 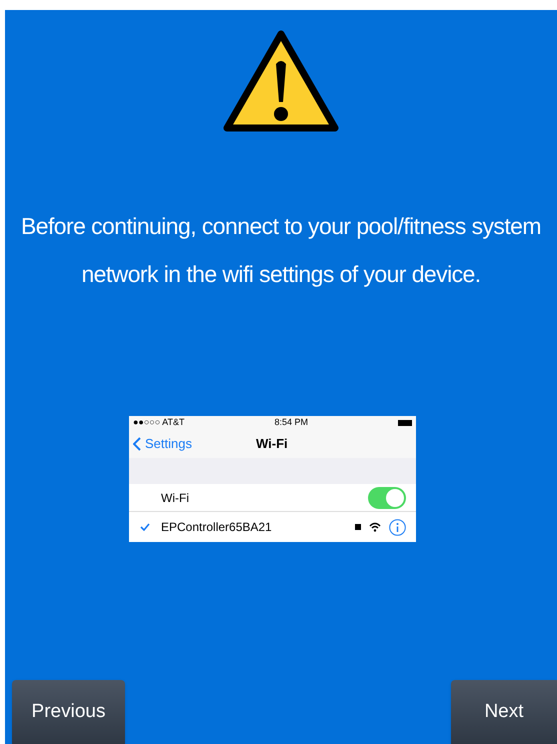 What do you see at coordinates (405, 423) in the screenshot?
I see `battery-icon` at bounding box center [405, 423].